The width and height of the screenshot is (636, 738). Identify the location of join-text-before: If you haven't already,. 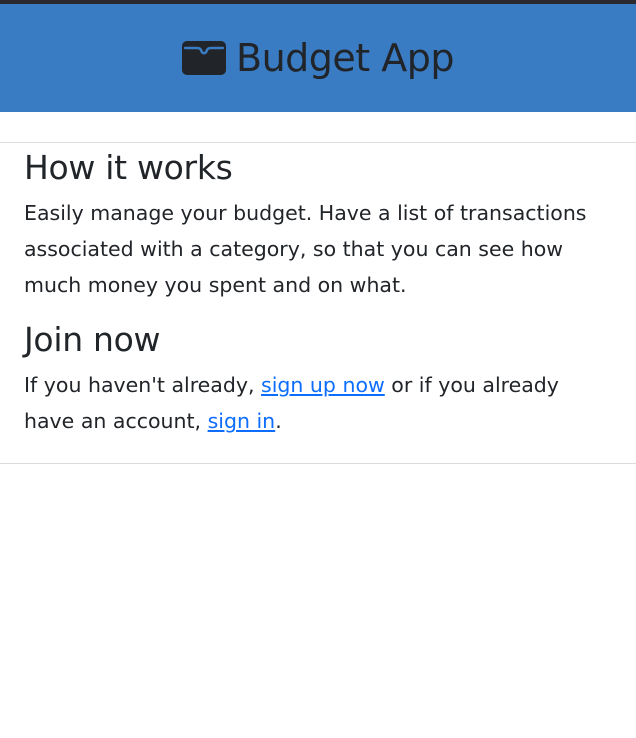
(143, 385).